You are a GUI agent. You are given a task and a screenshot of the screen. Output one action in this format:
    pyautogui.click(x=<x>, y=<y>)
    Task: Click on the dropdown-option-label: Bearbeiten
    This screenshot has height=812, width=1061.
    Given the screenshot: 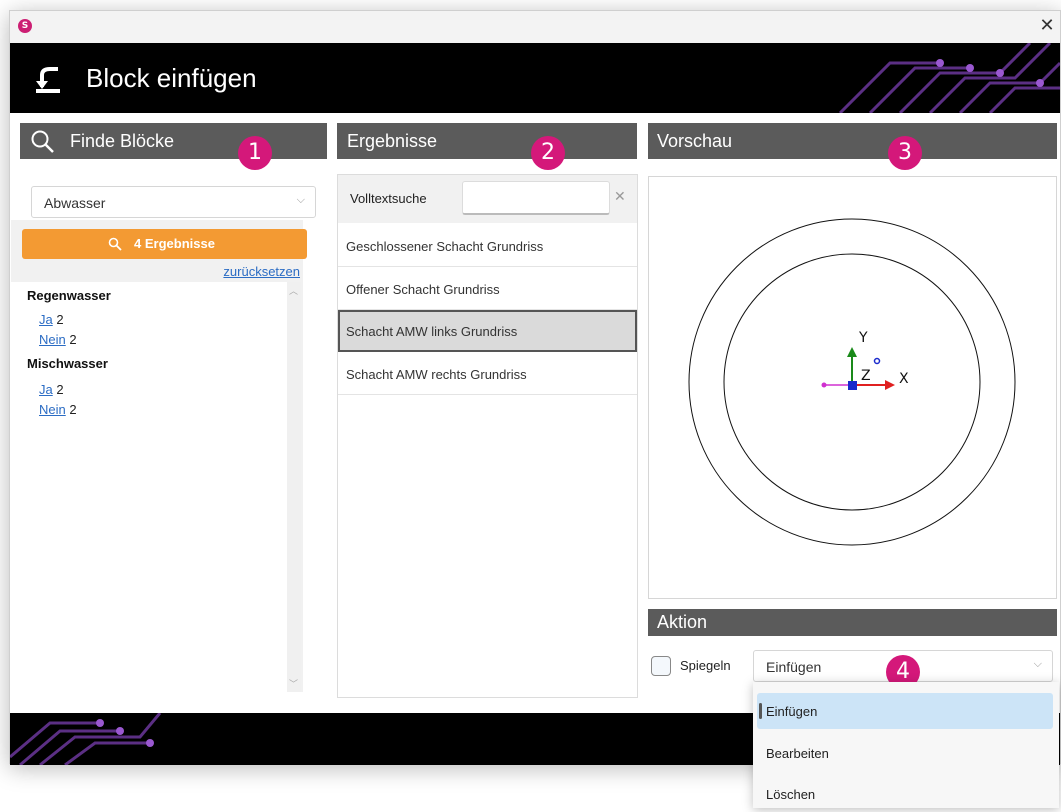 What is the action you would take?
    pyautogui.click(x=797, y=753)
    